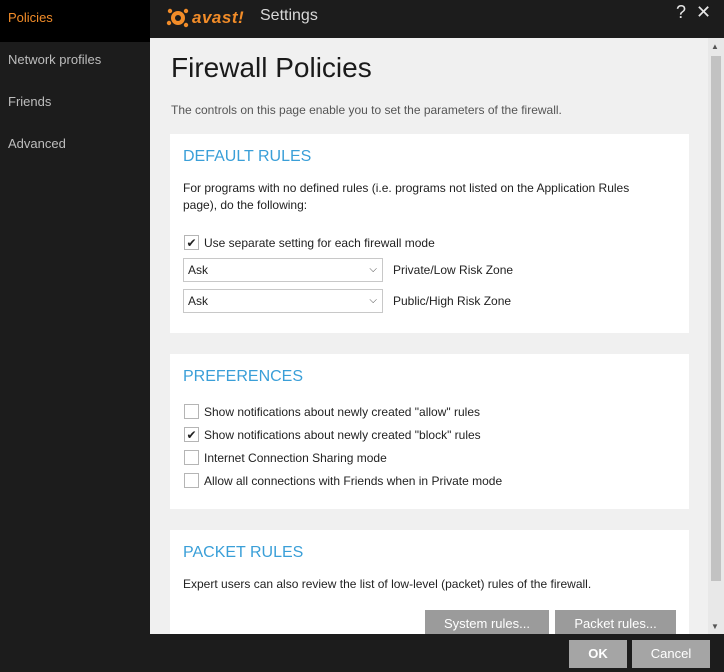  I want to click on preference-ics-mode: Internet Connection Sharing mode, so click(285, 457).